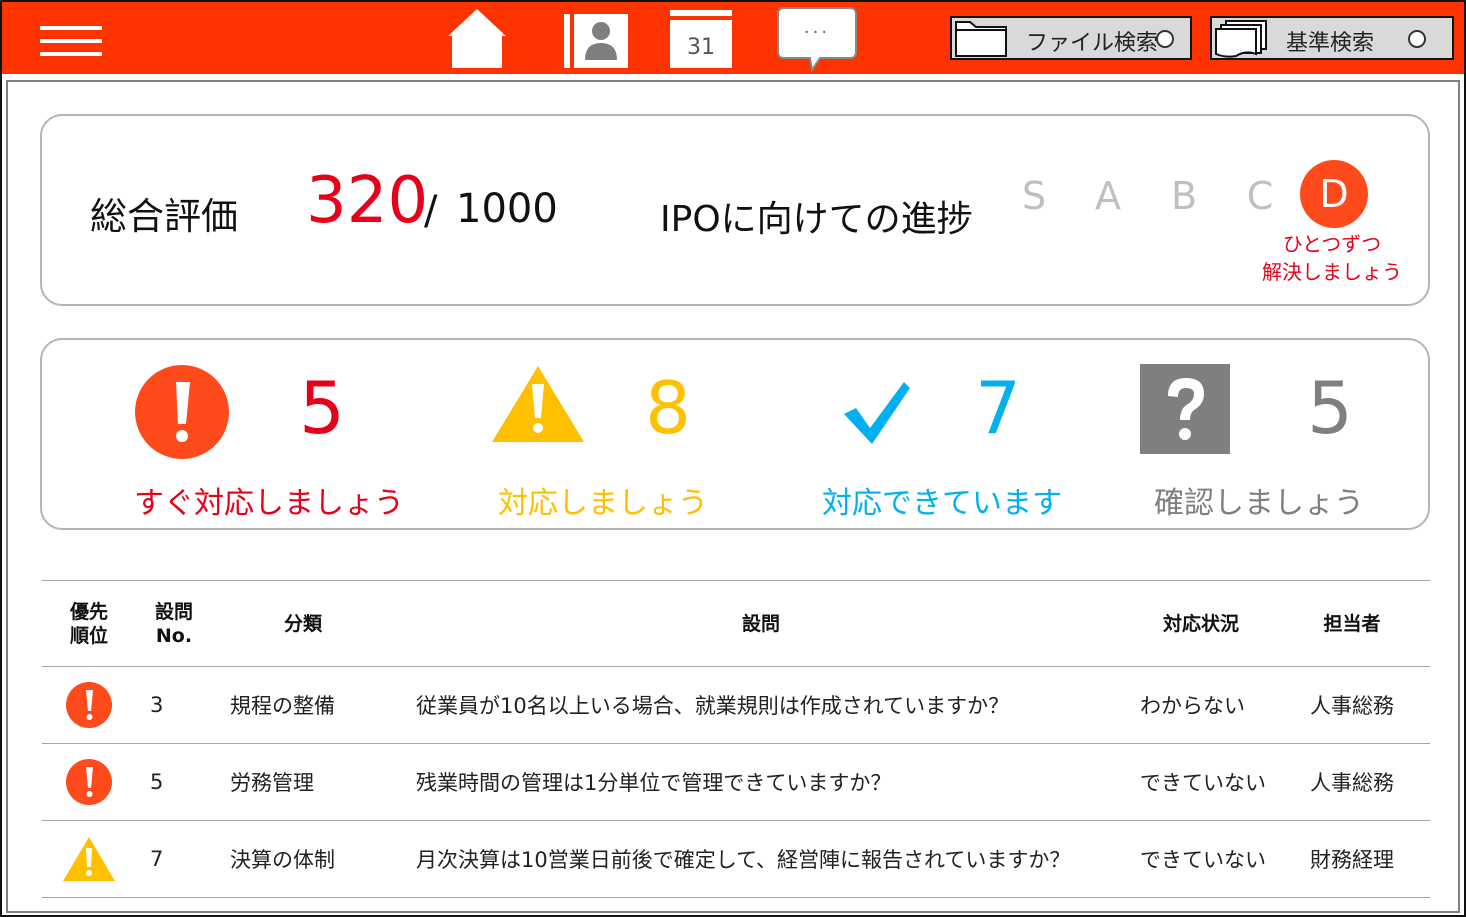 The height and width of the screenshot is (917, 1466). Describe the element at coordinates (1201, 623) in the screenshot. I see `header-status: 対応状況` at that location.